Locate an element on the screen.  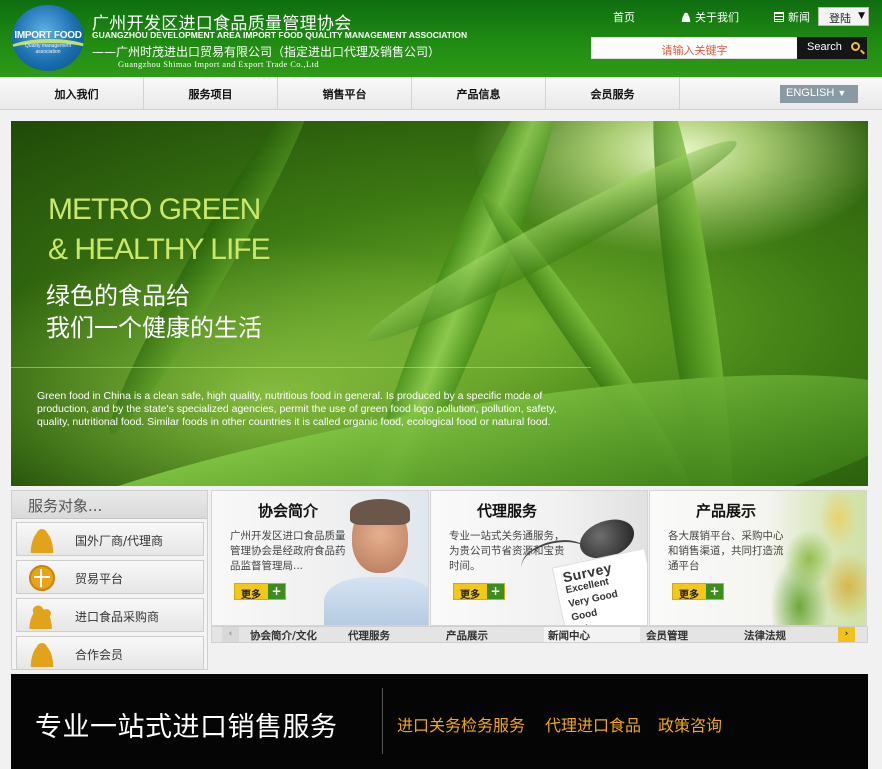
sidebar-item-label: 合作会员 is located at coordinates (99, 655).